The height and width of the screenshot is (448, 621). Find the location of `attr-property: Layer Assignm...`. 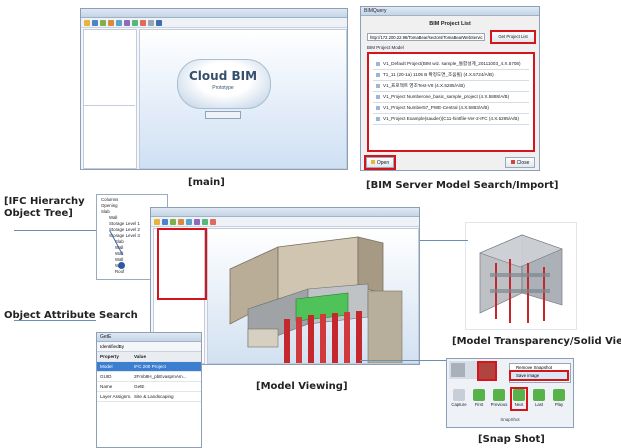

attr-property: Layer Assignm... is located at coordinates (115, 396).